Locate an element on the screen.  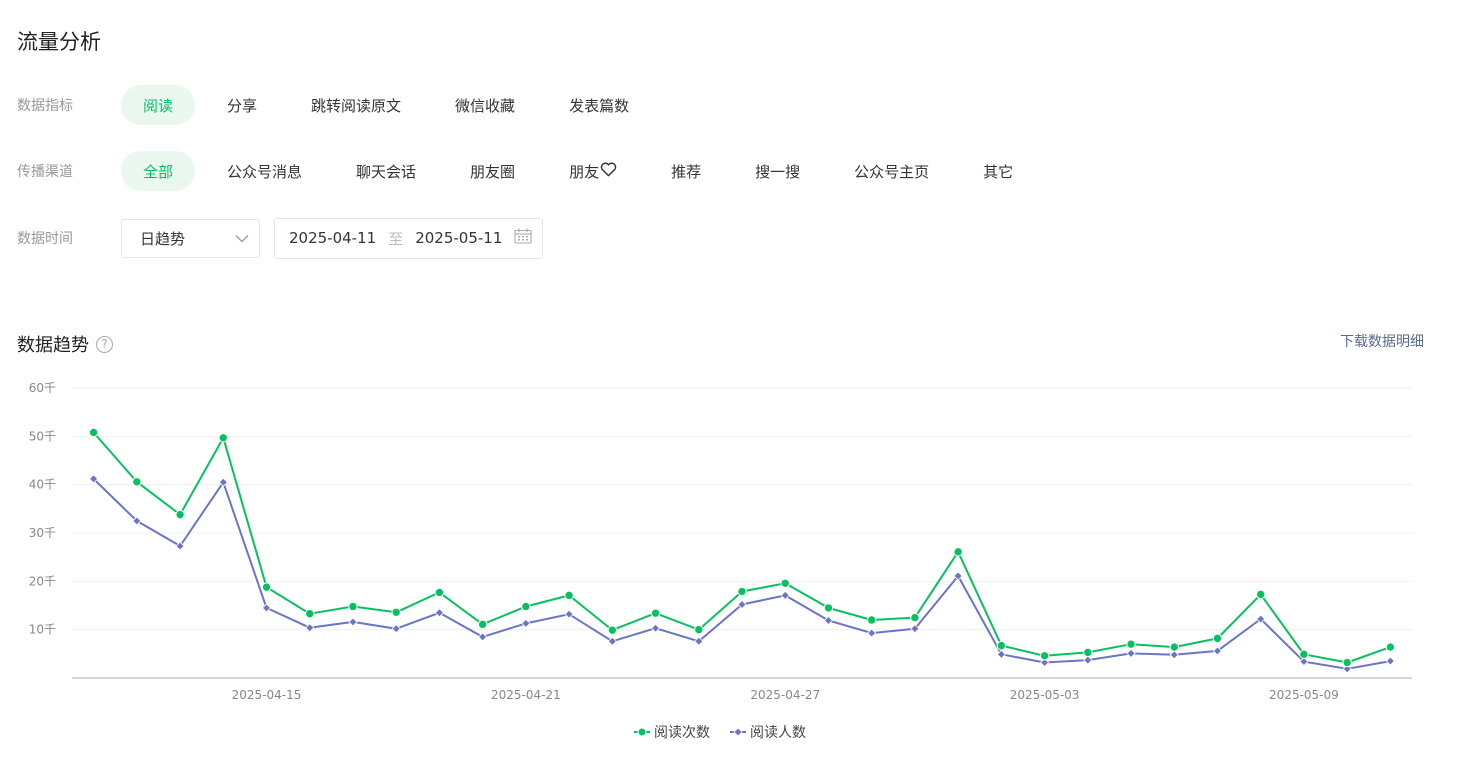
legend-label-reader-count: 阅读人数 is located at coordinates (778, 733).